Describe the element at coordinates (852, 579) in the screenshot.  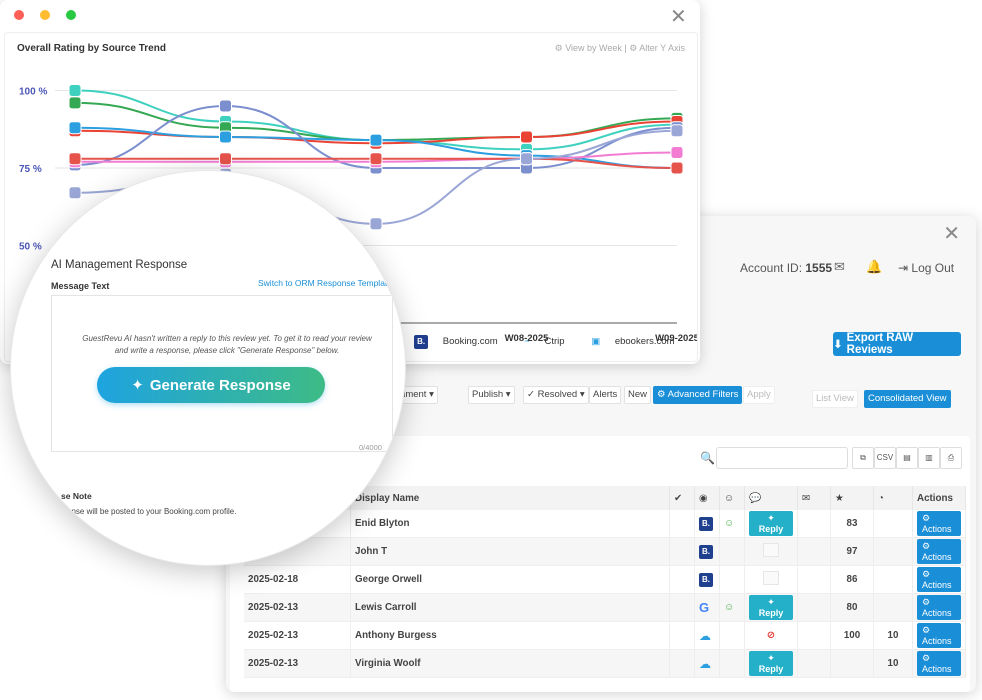
I see `rating-cell: 86` at that location.